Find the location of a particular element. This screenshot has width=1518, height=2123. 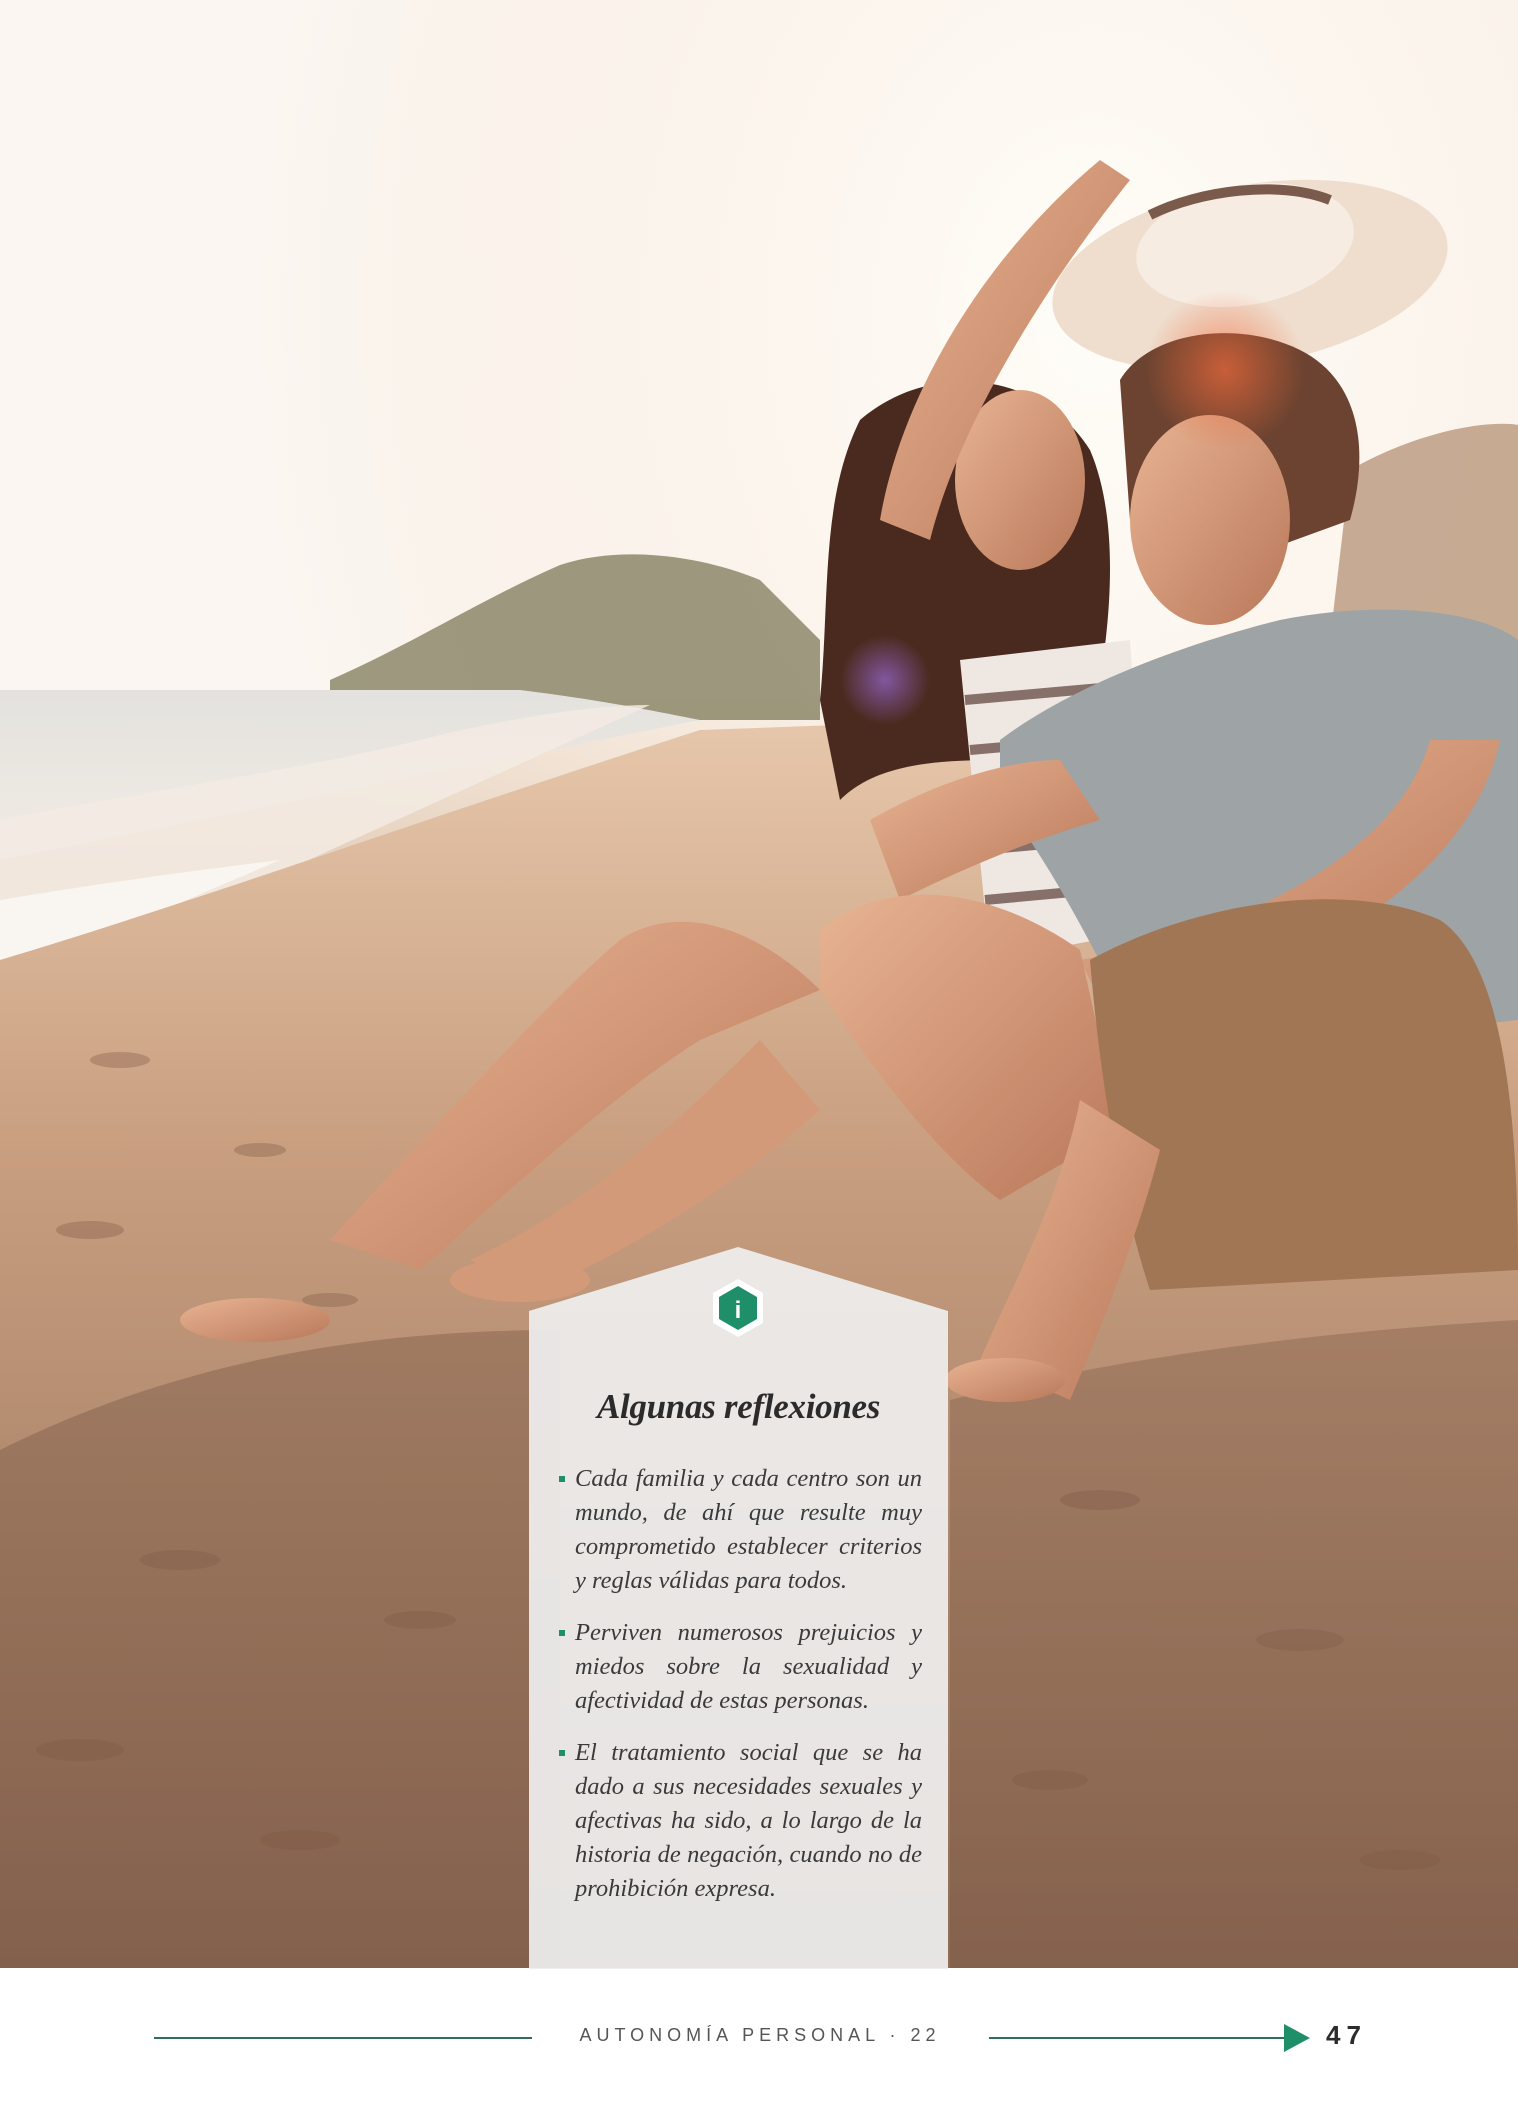

footer-rule-left is located at coordinates (343, 2038).